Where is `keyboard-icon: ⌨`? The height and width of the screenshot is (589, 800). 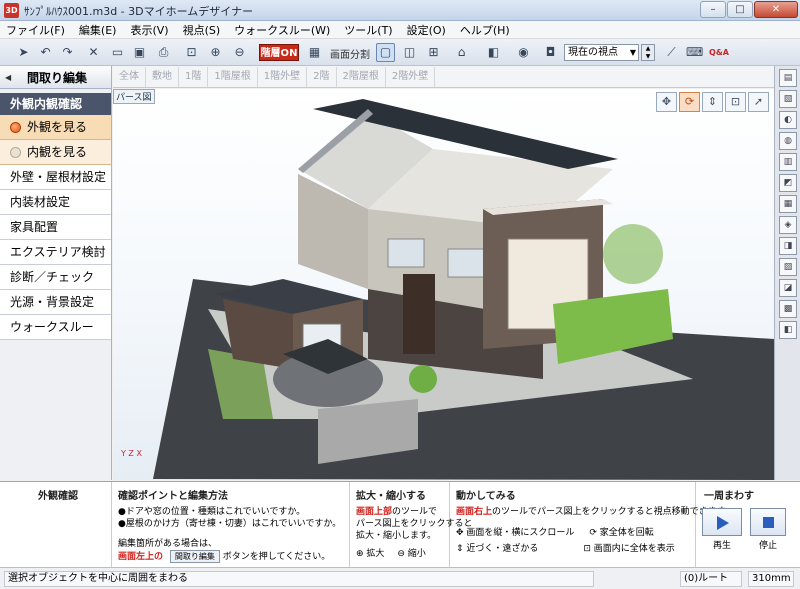 keyboard-icon: ⌨ is located at coordinates (694, 52).